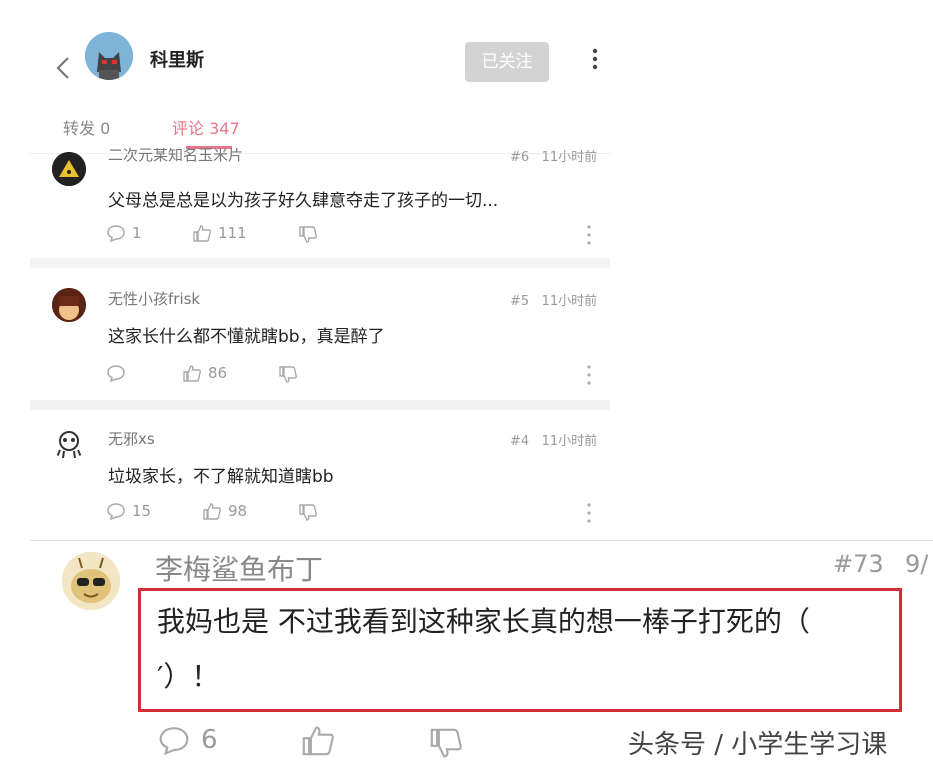 The image size is (933, 765). I want to click on comment-meta: #5 11小时前, so click(553, 299).